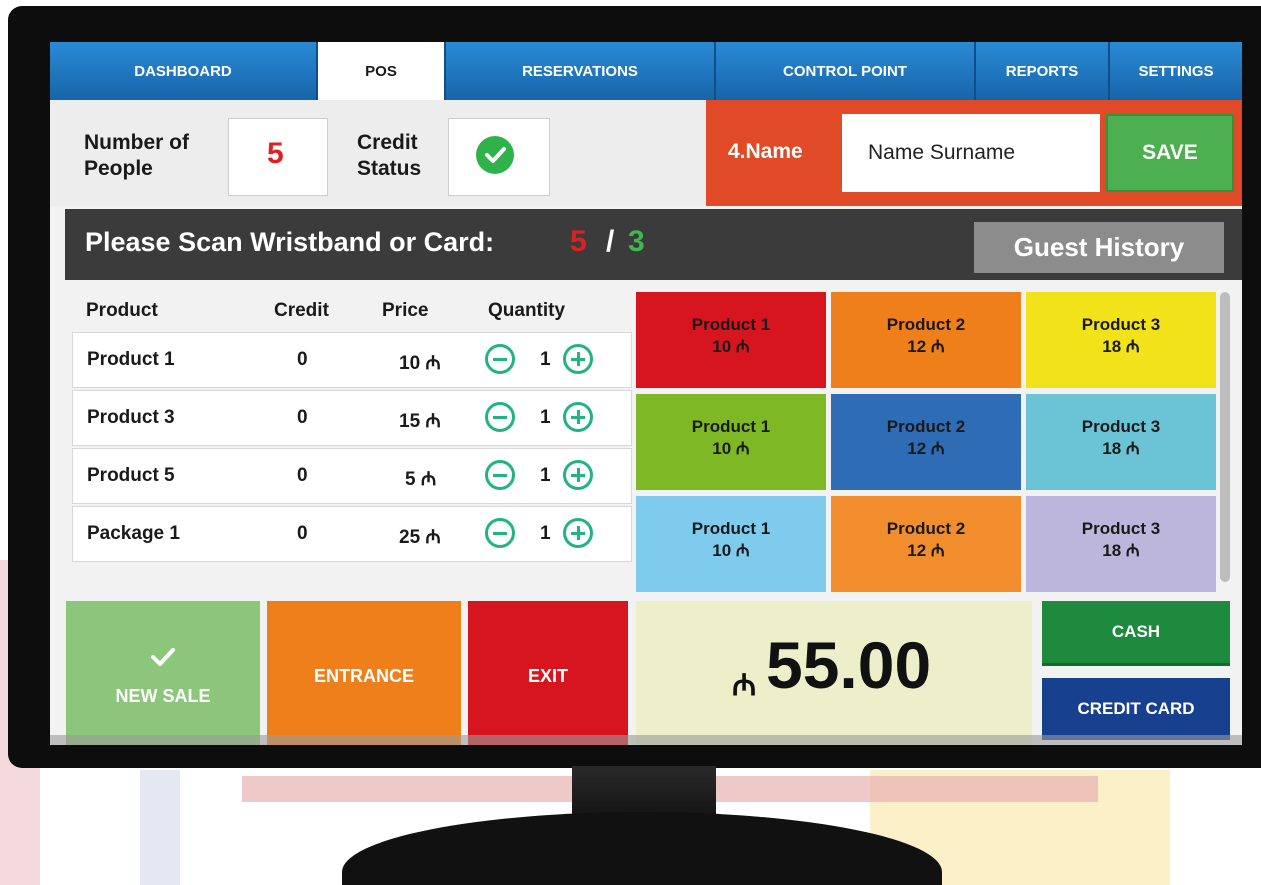 The image size is (1261, 885). Describe the element at coordinates (1043, 71) in the screenshot. I see `tab-reports: REPORTS` at that location.